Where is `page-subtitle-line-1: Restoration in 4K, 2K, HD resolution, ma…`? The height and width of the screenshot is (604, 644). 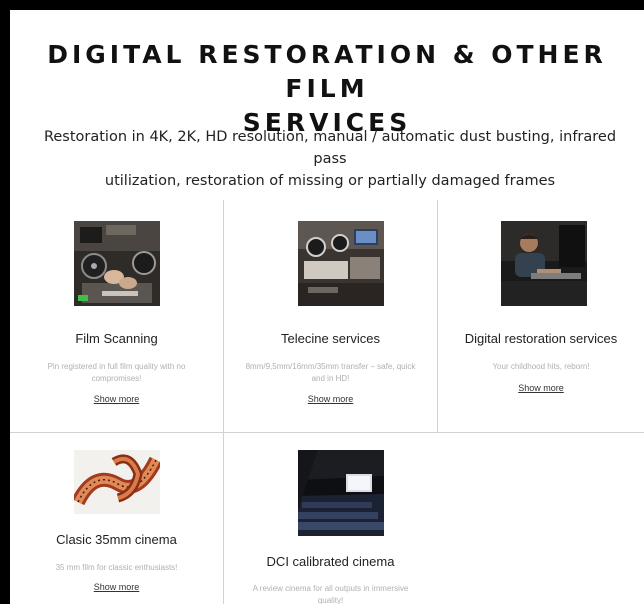
page-subtitle-line-1: Restoration in 4K, 2K, HD resolution, ma… is located at coordinates (330, 148).